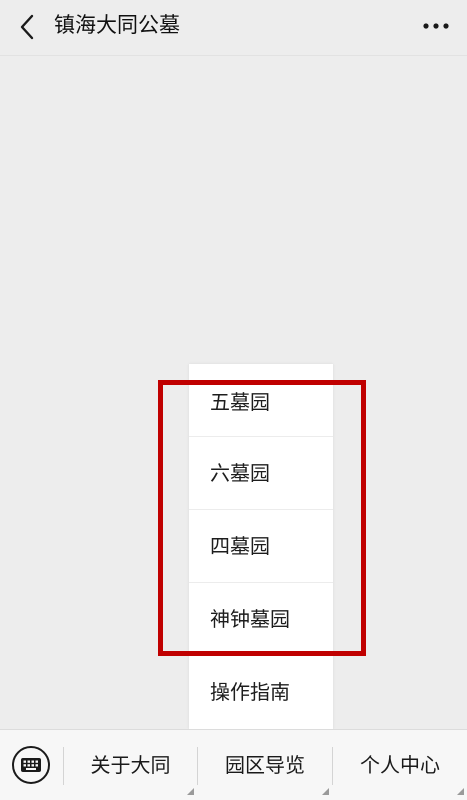 This screenshot has width=467, height=800. I want to click on bottom-menu-bar: 关于大同 园区导览 个人中心, so click(233, 764).